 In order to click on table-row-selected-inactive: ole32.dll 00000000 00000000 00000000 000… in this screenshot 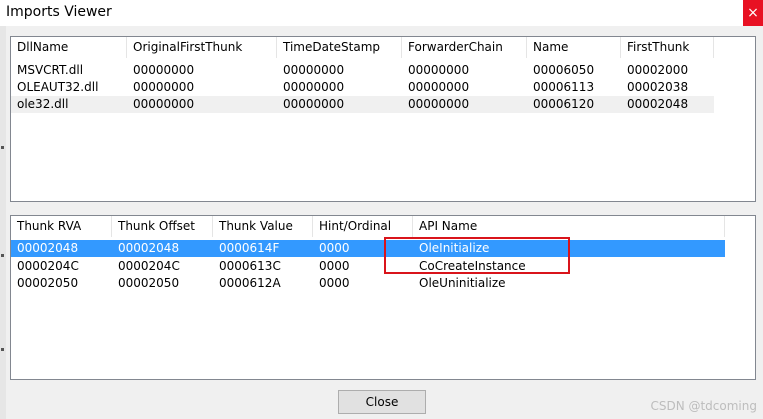, I will do `click(362, 104)`.